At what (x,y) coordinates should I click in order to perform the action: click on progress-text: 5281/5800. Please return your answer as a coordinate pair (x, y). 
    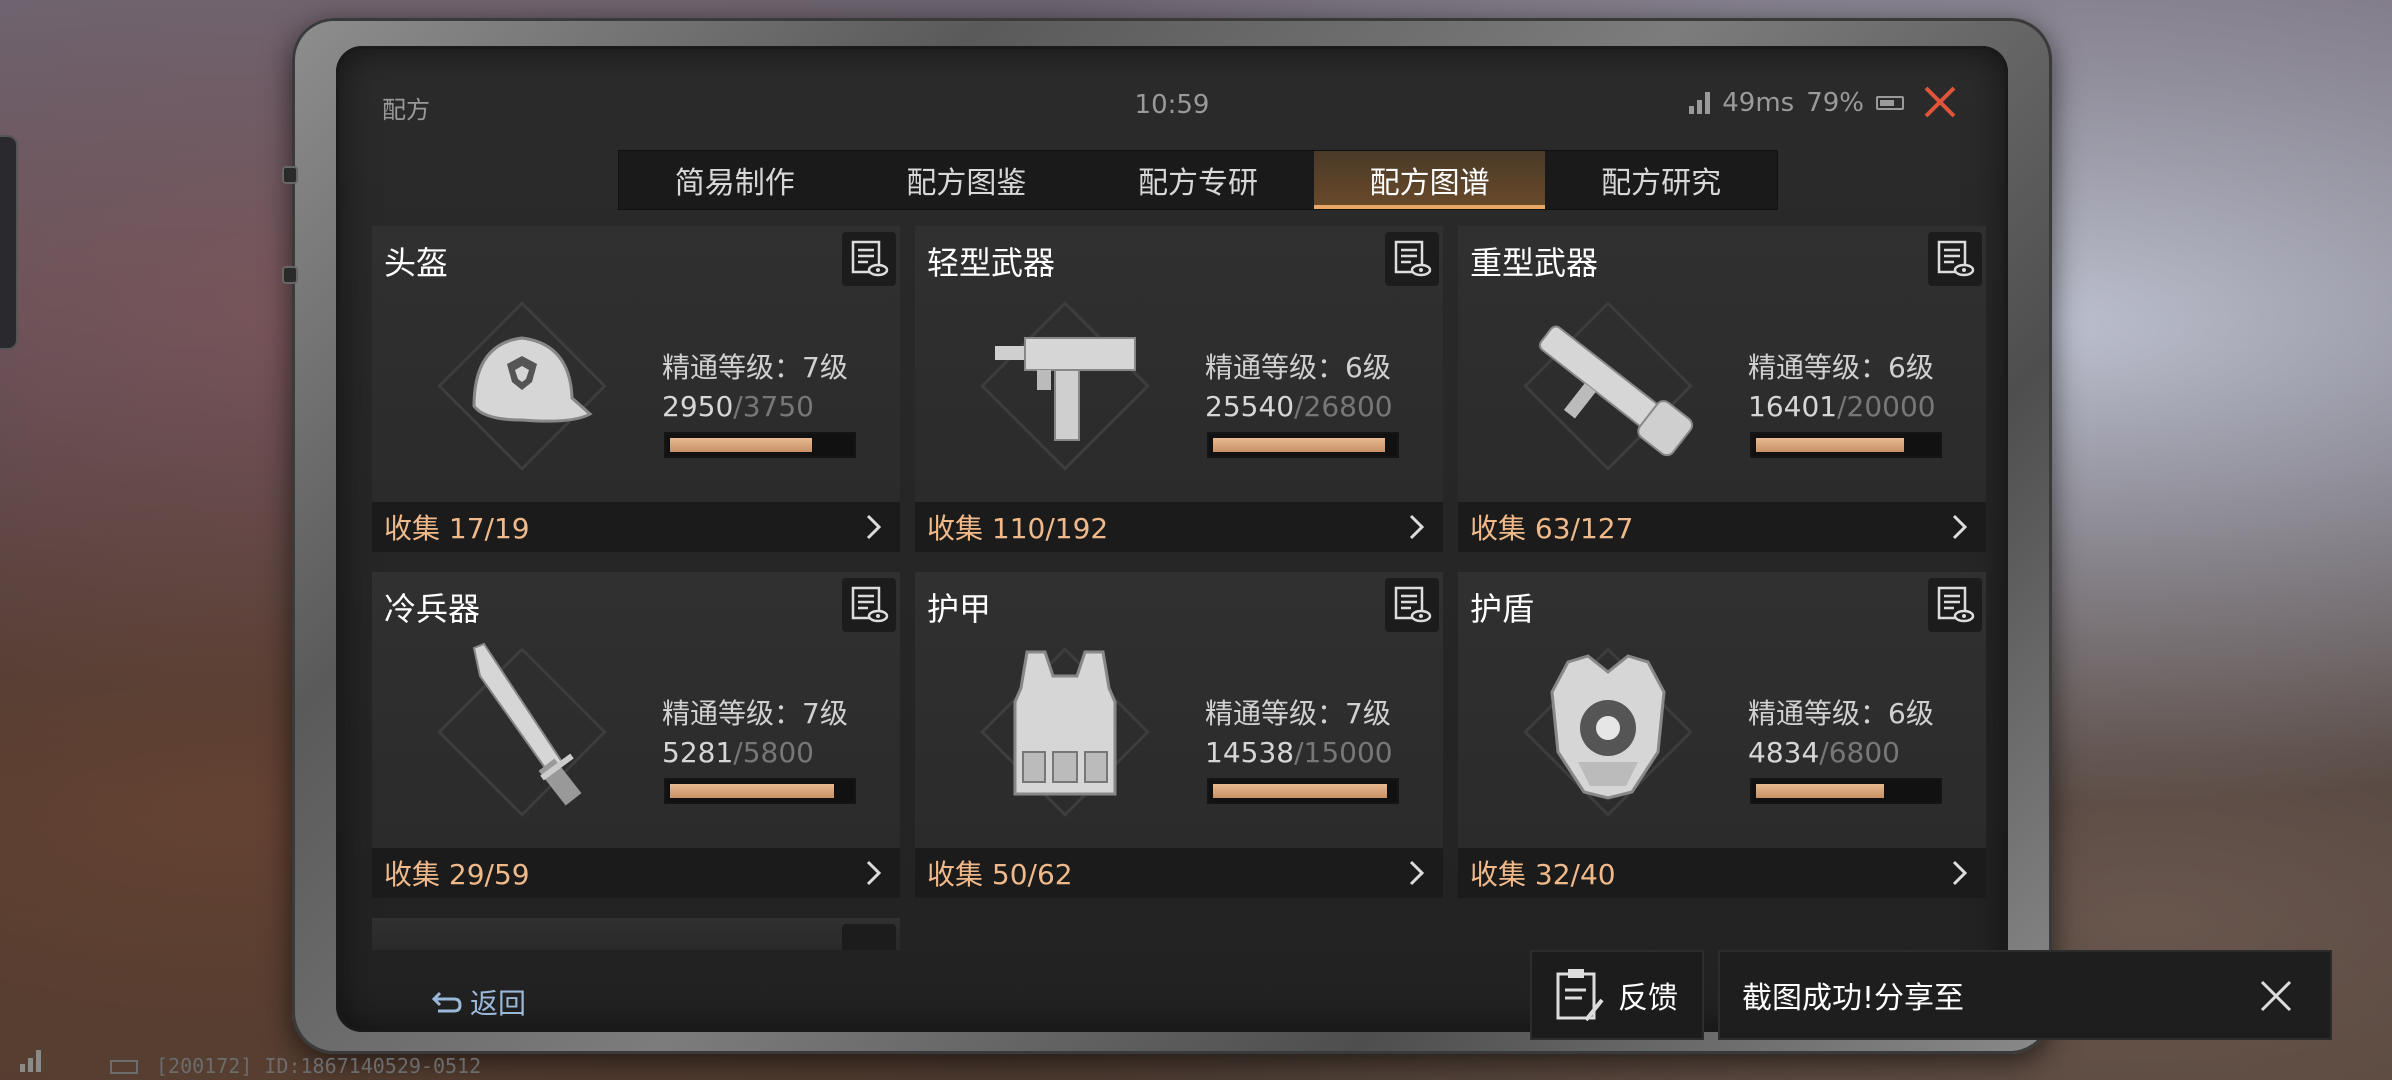
    Looking at the image, I should click on (738, 752).